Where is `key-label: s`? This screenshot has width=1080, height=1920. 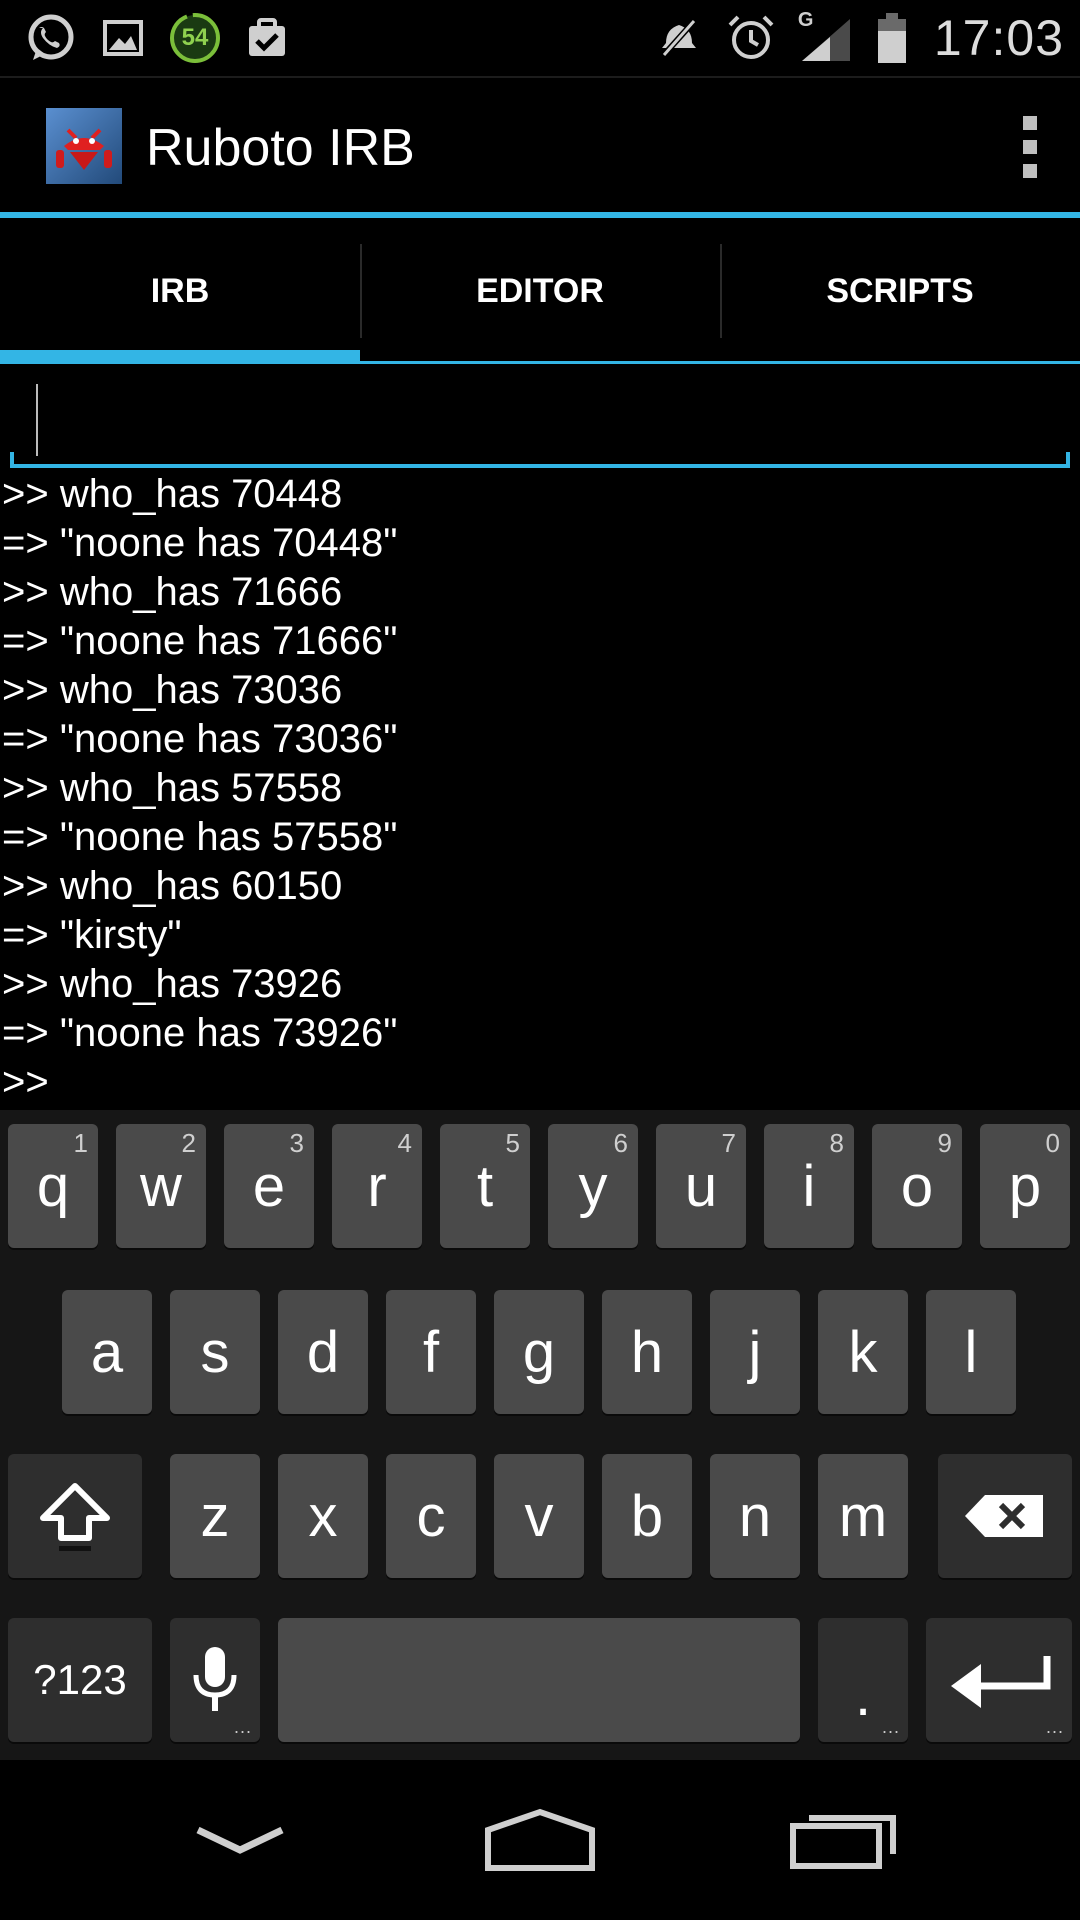
key-label: s is located at coordinates (215, 1352).